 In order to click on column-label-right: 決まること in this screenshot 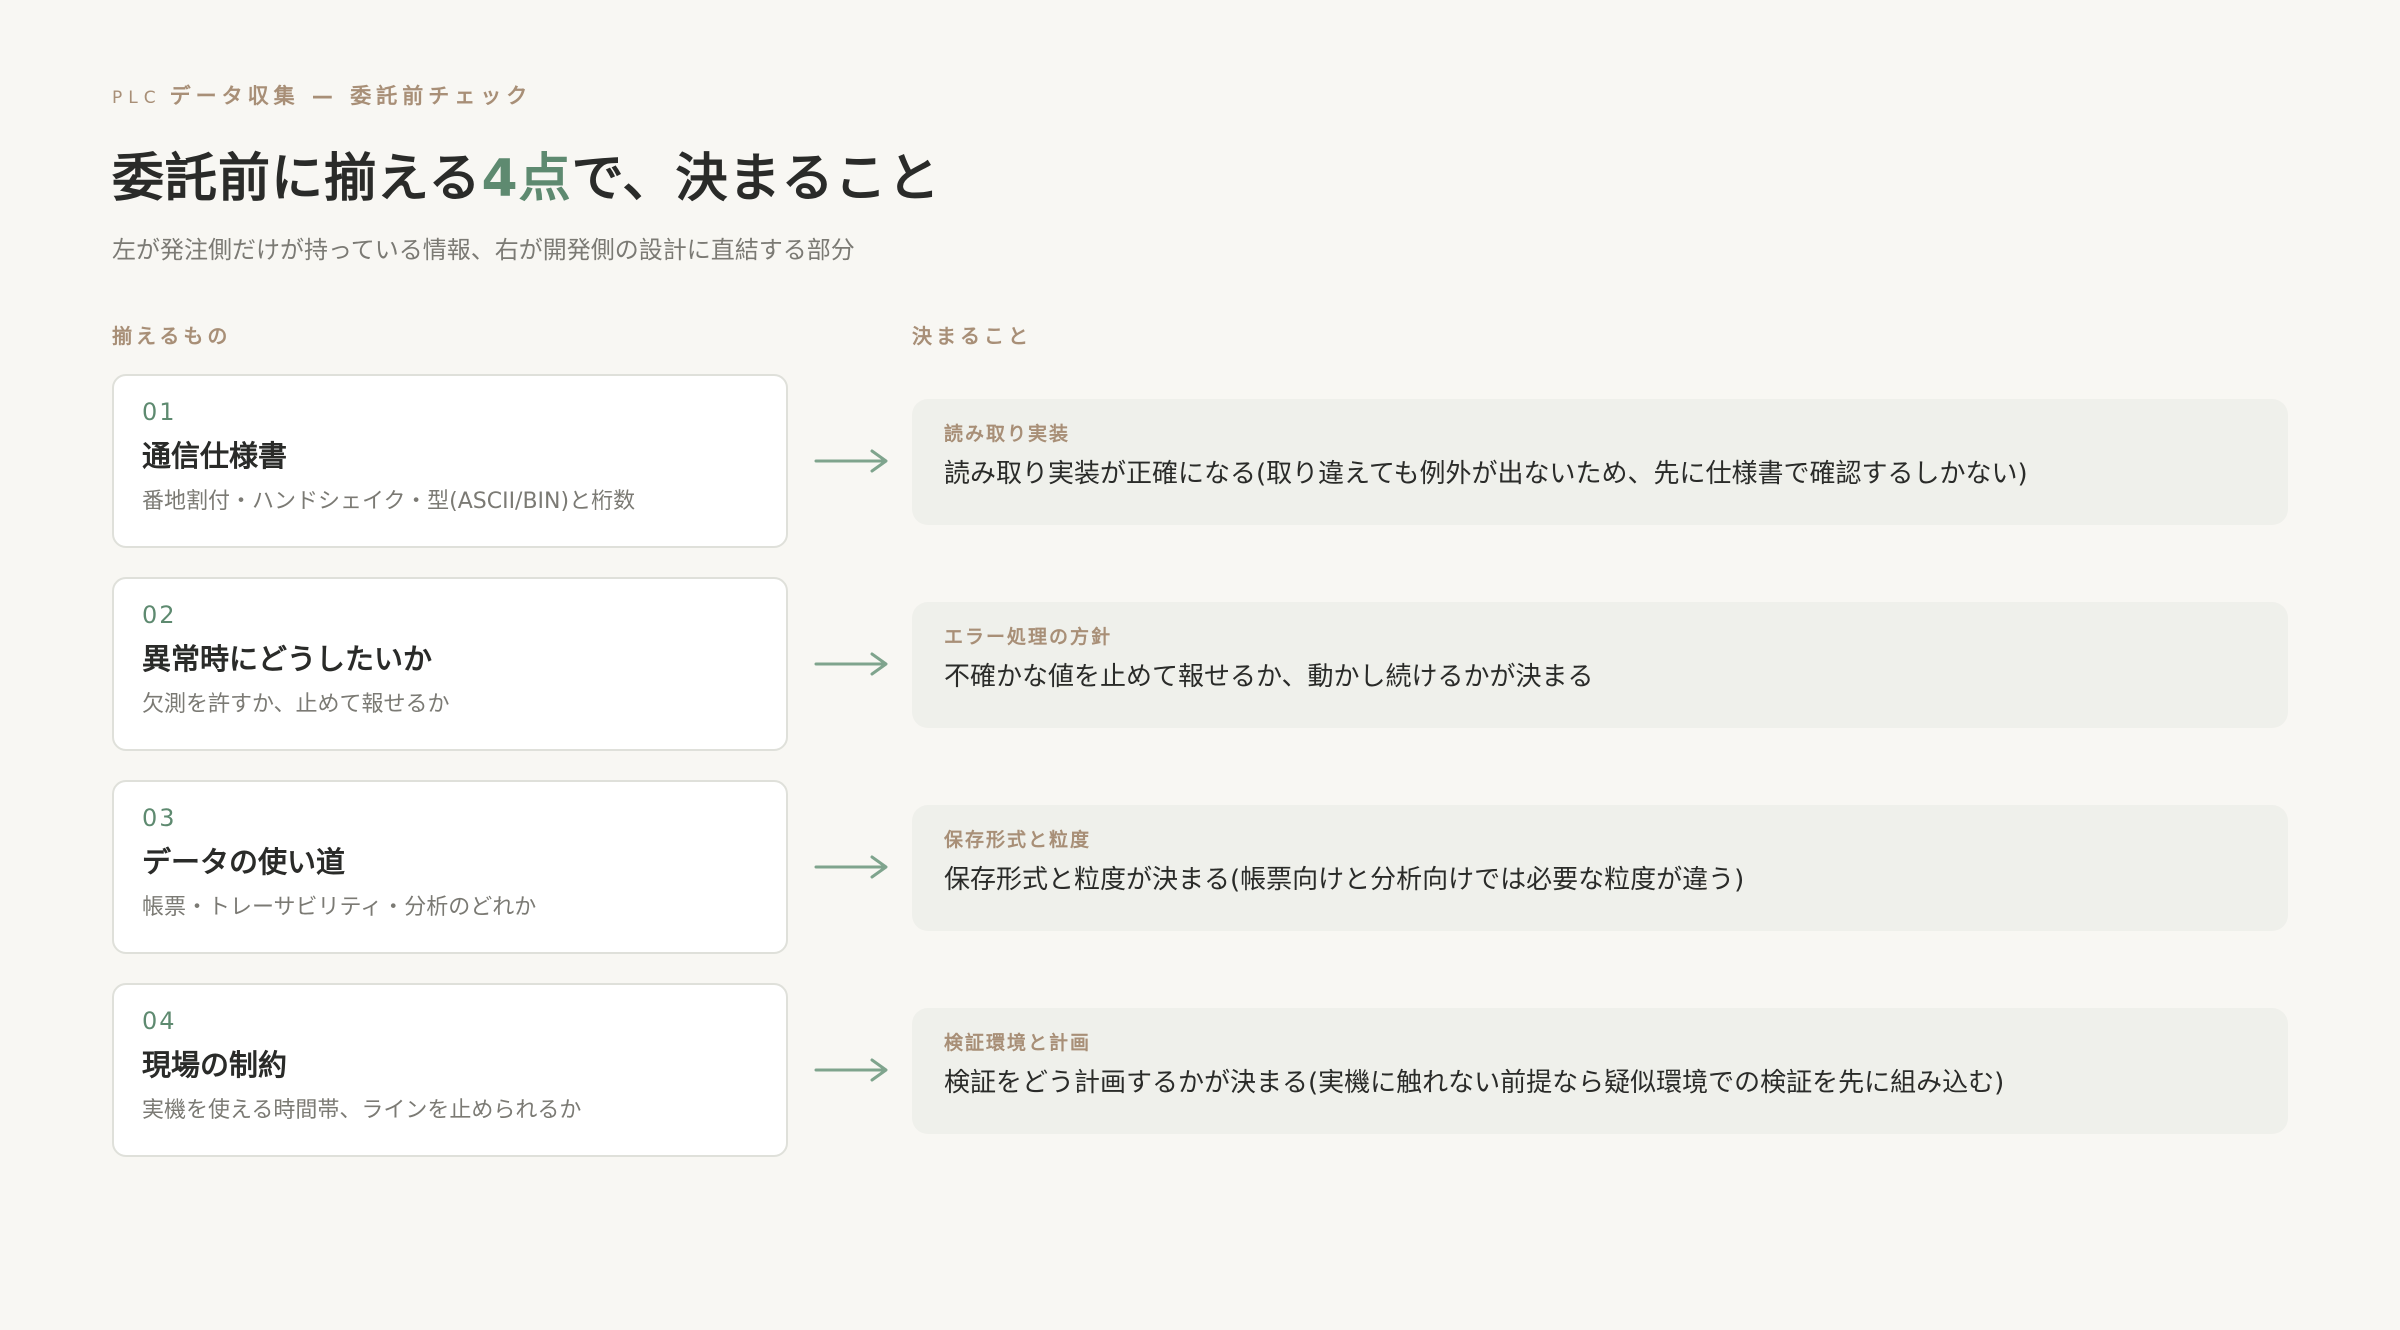, I will do `click(972, 336)`.